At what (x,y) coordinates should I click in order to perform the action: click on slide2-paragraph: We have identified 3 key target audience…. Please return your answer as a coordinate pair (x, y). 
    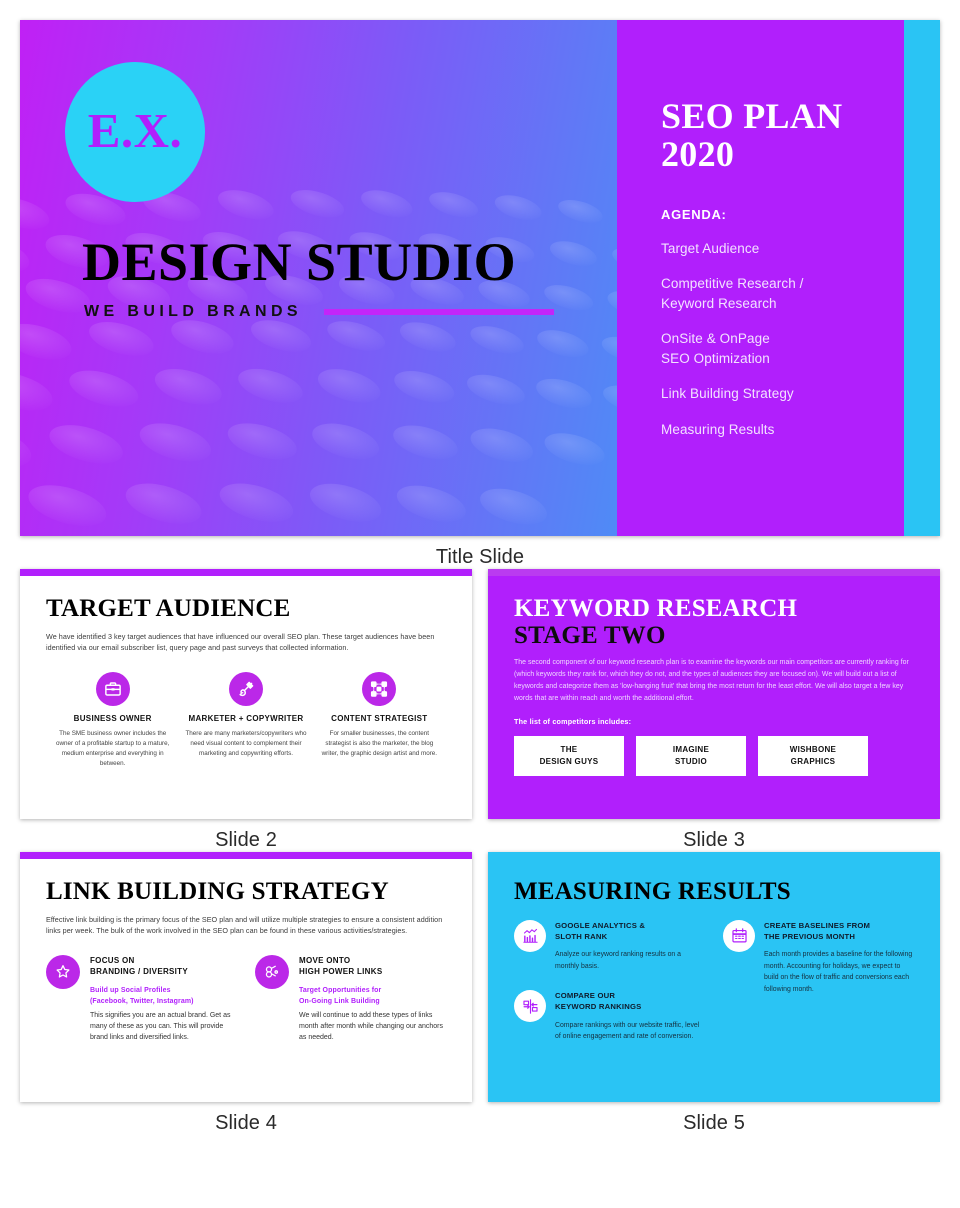
    Looking at the image, I should click on (240, 642).